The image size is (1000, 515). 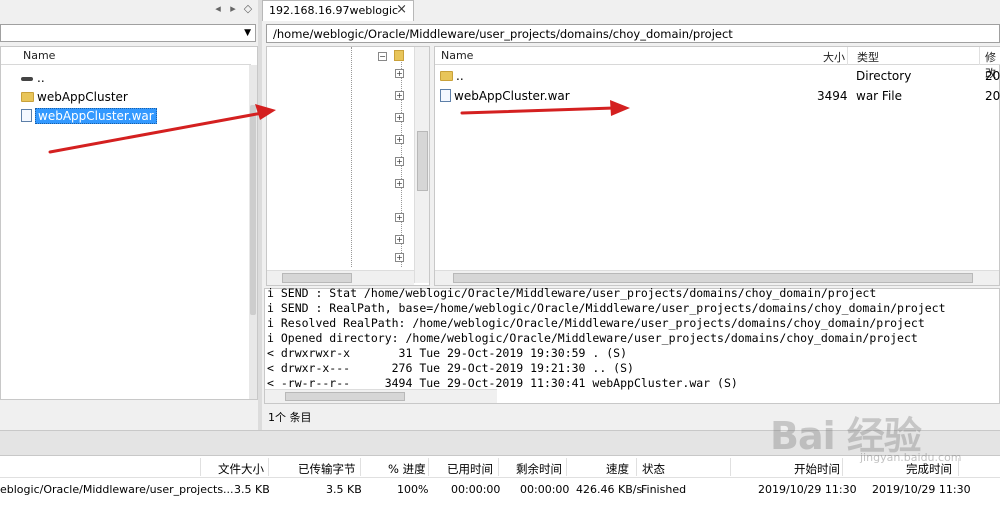 I want to click on file-type: war File, so click(x=879, y=96).